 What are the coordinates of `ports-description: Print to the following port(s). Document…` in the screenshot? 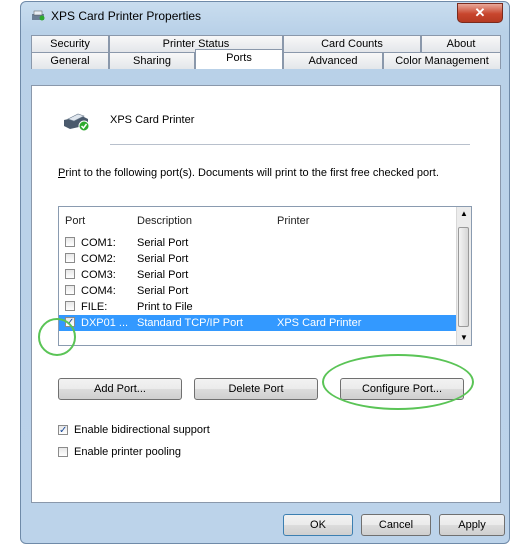 It's located at (258, 173).